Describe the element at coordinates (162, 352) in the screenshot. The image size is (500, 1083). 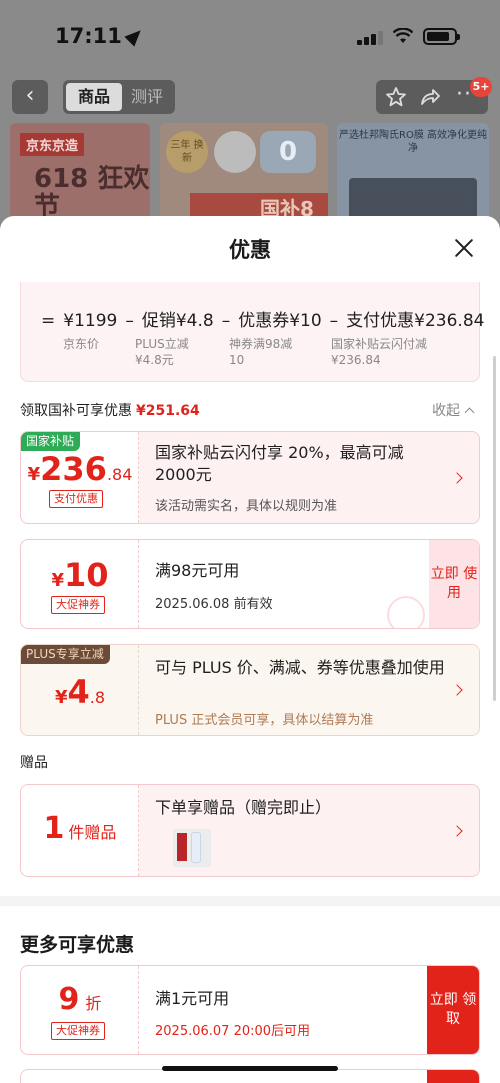
I see `promo-label: PLUS立减 ¥4.8元` at that location.